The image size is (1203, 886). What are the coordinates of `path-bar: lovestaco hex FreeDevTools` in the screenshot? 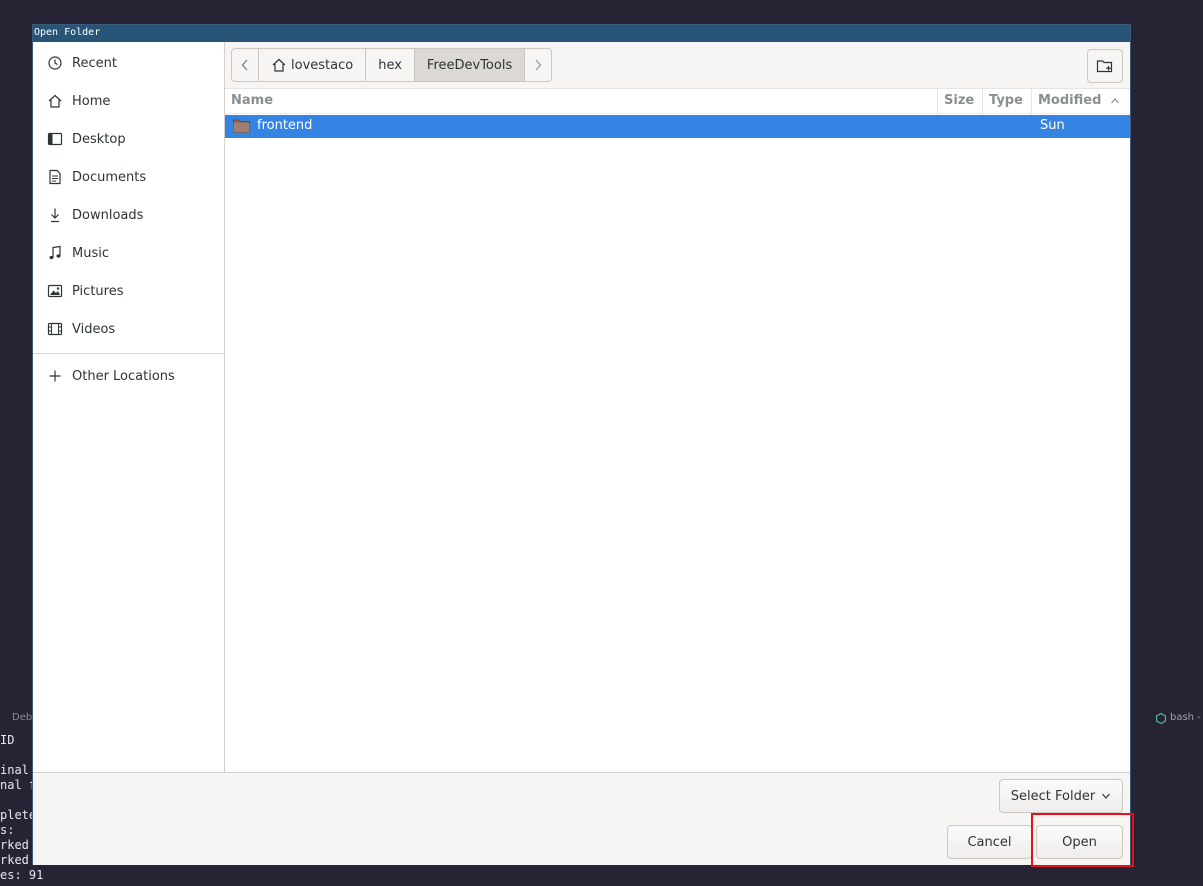 It's located at (677, 65).